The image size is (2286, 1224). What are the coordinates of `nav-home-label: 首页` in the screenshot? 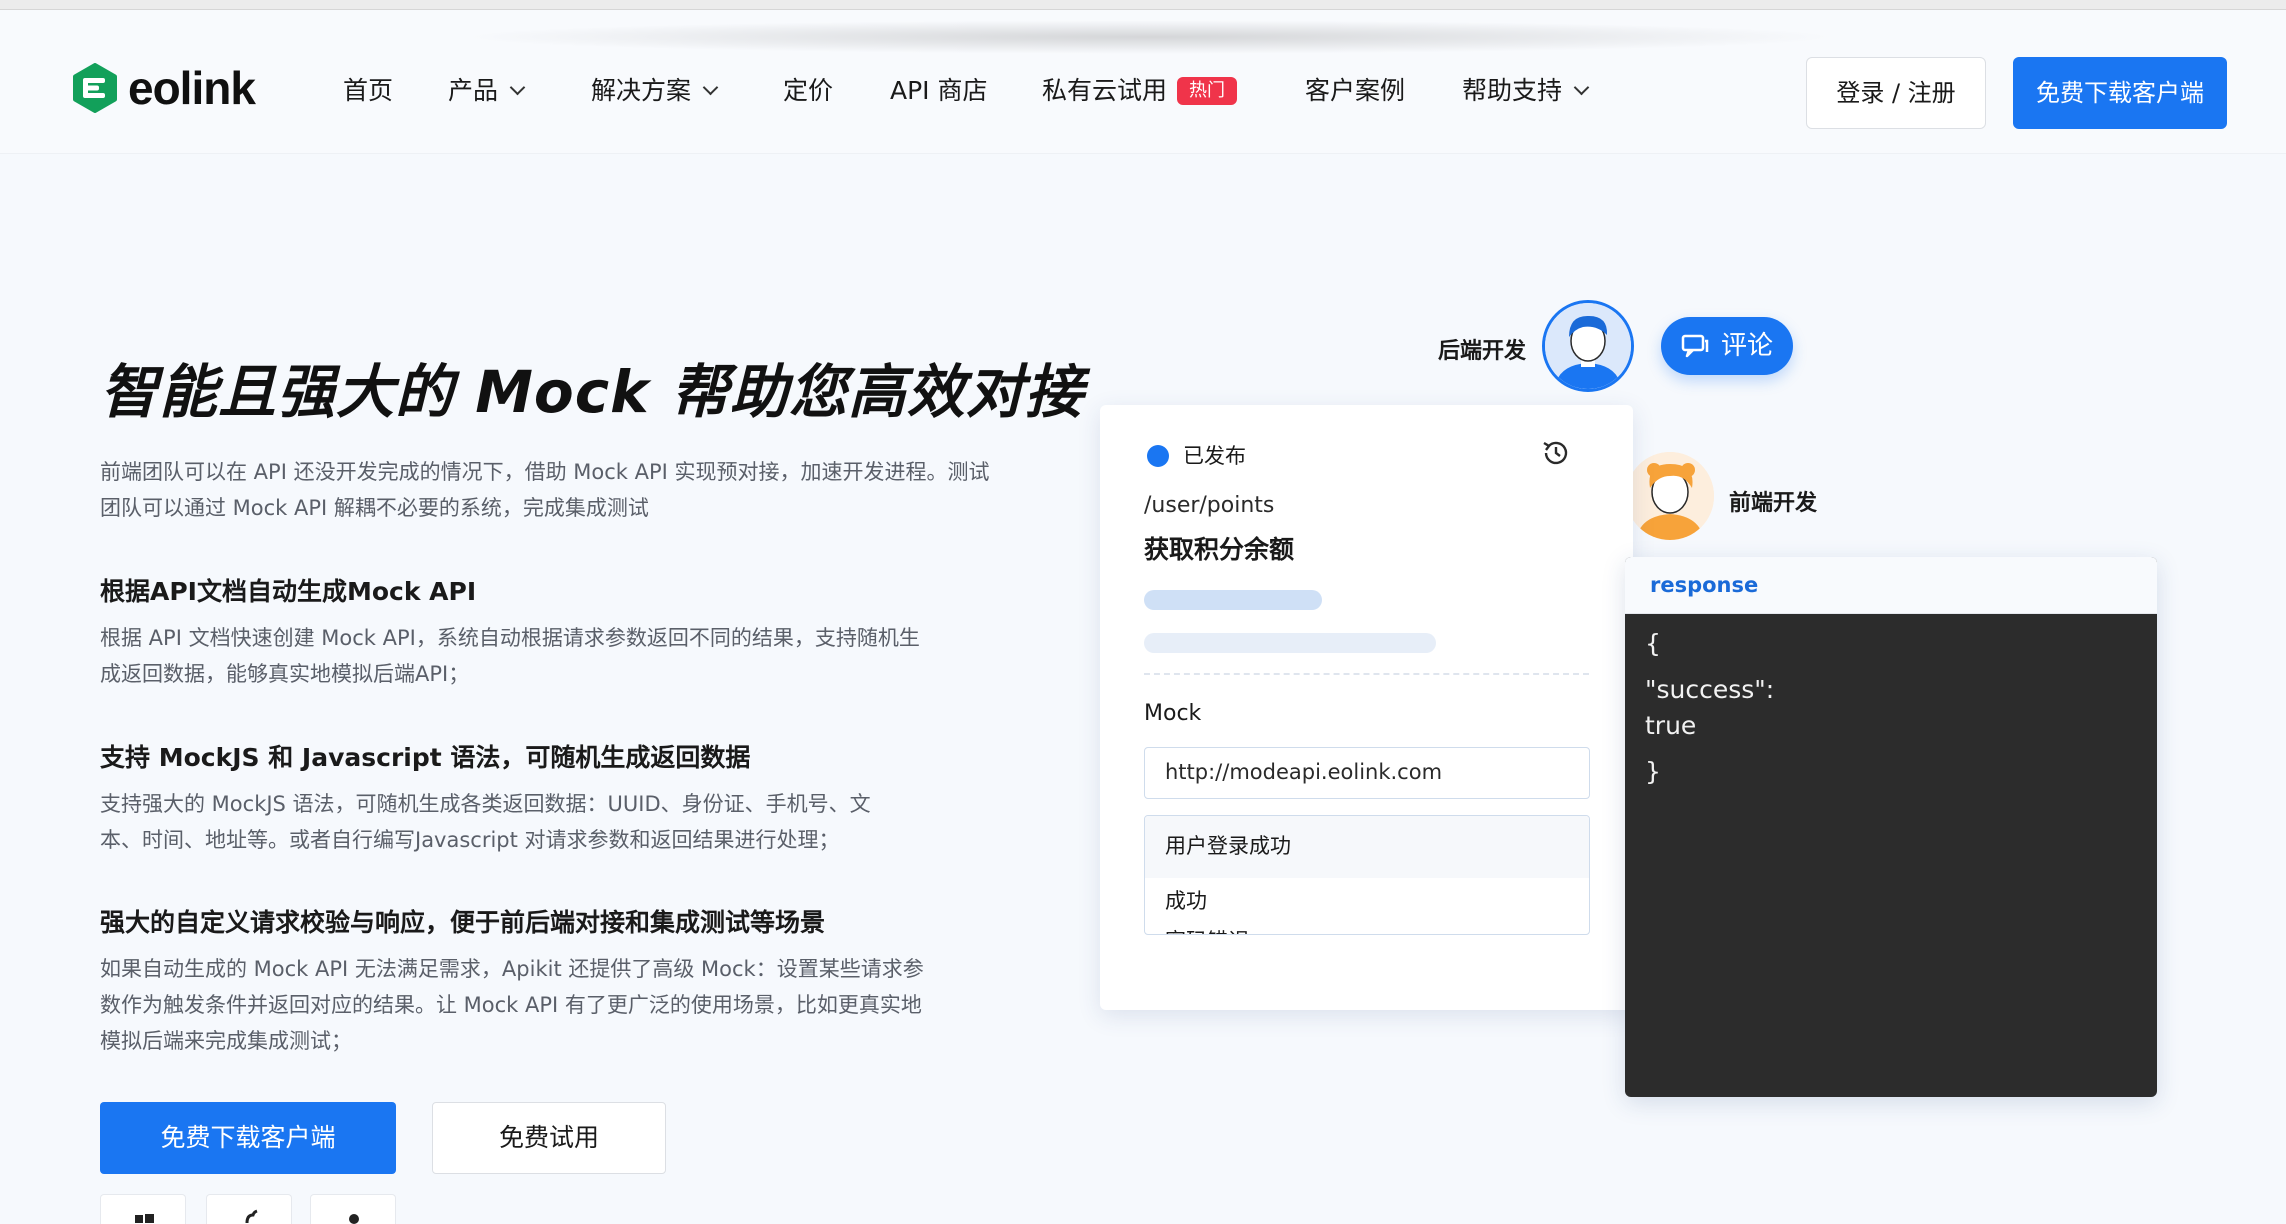 It's located at (368, 90).